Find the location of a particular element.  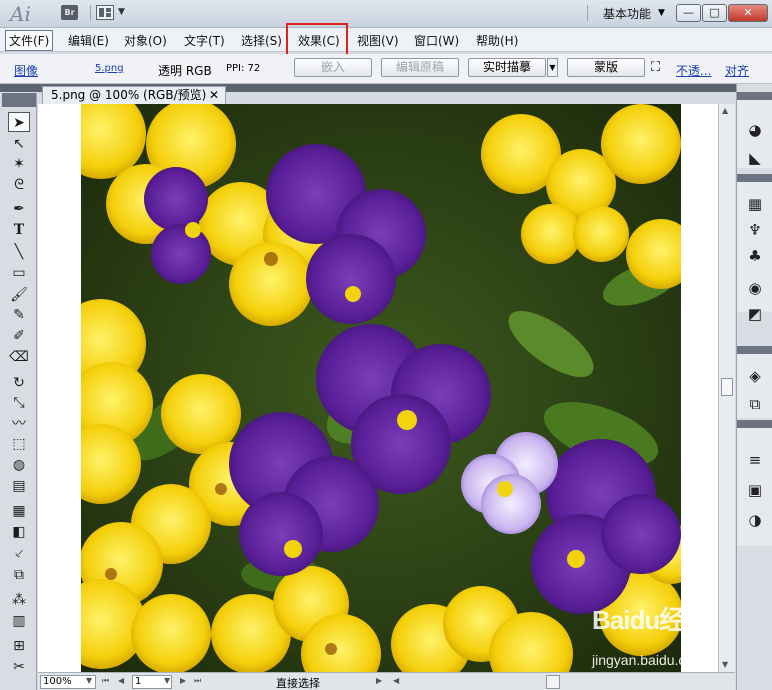

scale-tool-icon: ⤡ is located at coordinates (19, 403).